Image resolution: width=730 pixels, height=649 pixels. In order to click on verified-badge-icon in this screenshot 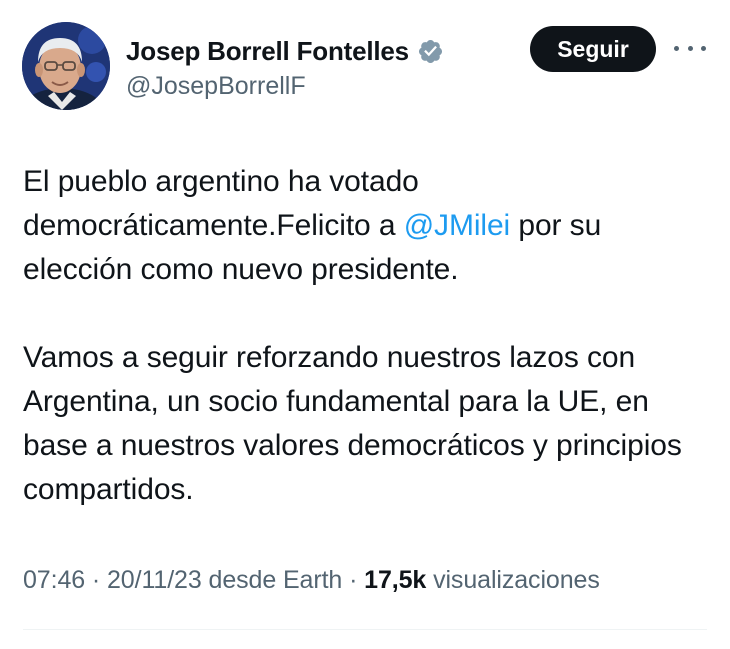, I will do `click(430, 51)`.